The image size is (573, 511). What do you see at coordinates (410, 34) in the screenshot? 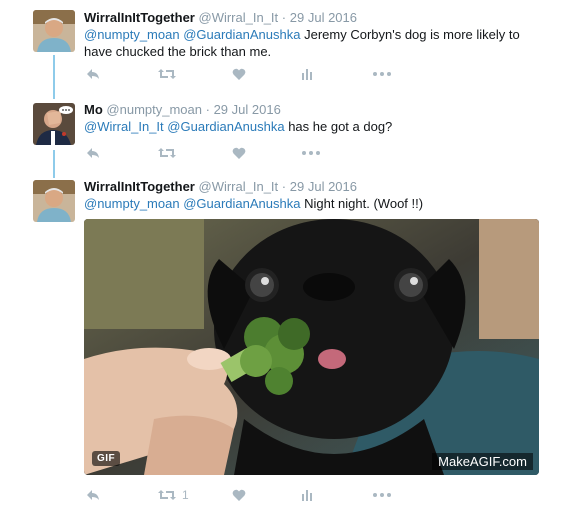
I see `tweet-text-line1: Jeremy Corbyn's dog is more likely to` at bounding box center [410, 34].